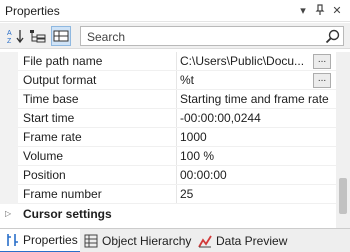 Image resolution: width=350 pixels, height=252 pixels. What do you see at coordinates (12, 240) in the screenshot?
I see `properties-icon` at bounding box center [12, 240].